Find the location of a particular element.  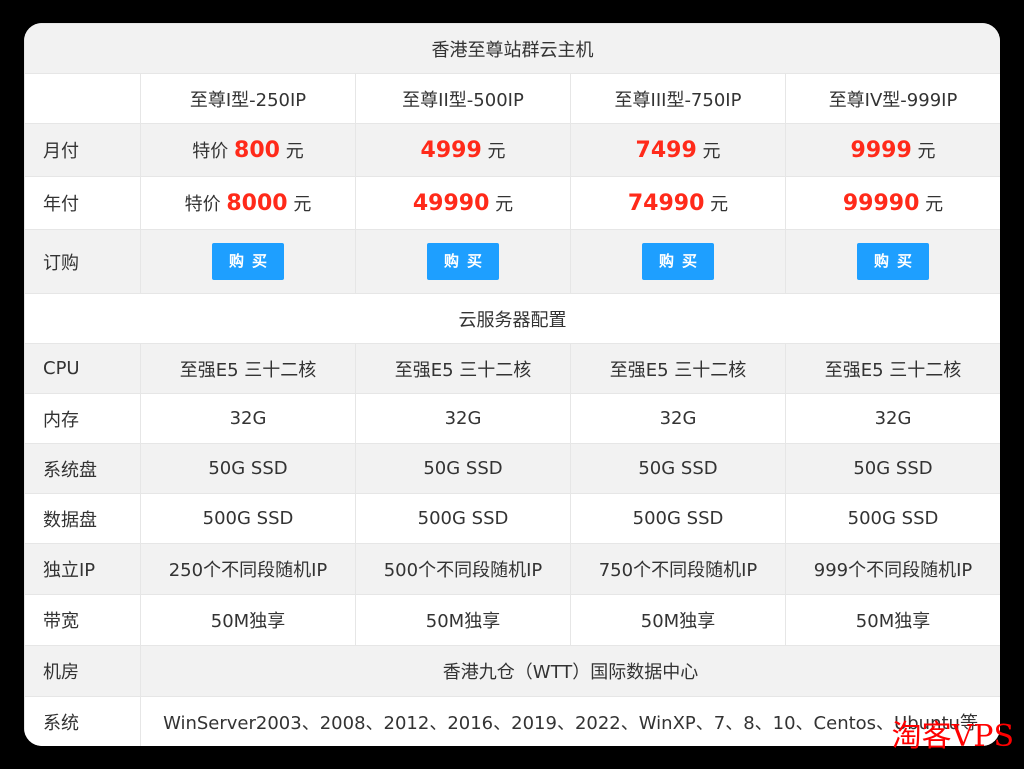

monthly-label: 月付 is located at coordinates (82, 150).